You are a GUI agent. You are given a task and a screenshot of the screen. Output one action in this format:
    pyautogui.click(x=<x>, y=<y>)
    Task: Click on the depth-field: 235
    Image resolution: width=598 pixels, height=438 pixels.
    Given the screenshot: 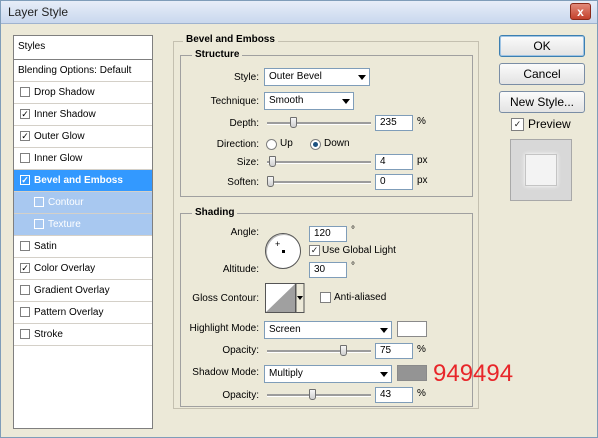 What is the action you would take?
    pyautogui.click(x=394, y=123)
    